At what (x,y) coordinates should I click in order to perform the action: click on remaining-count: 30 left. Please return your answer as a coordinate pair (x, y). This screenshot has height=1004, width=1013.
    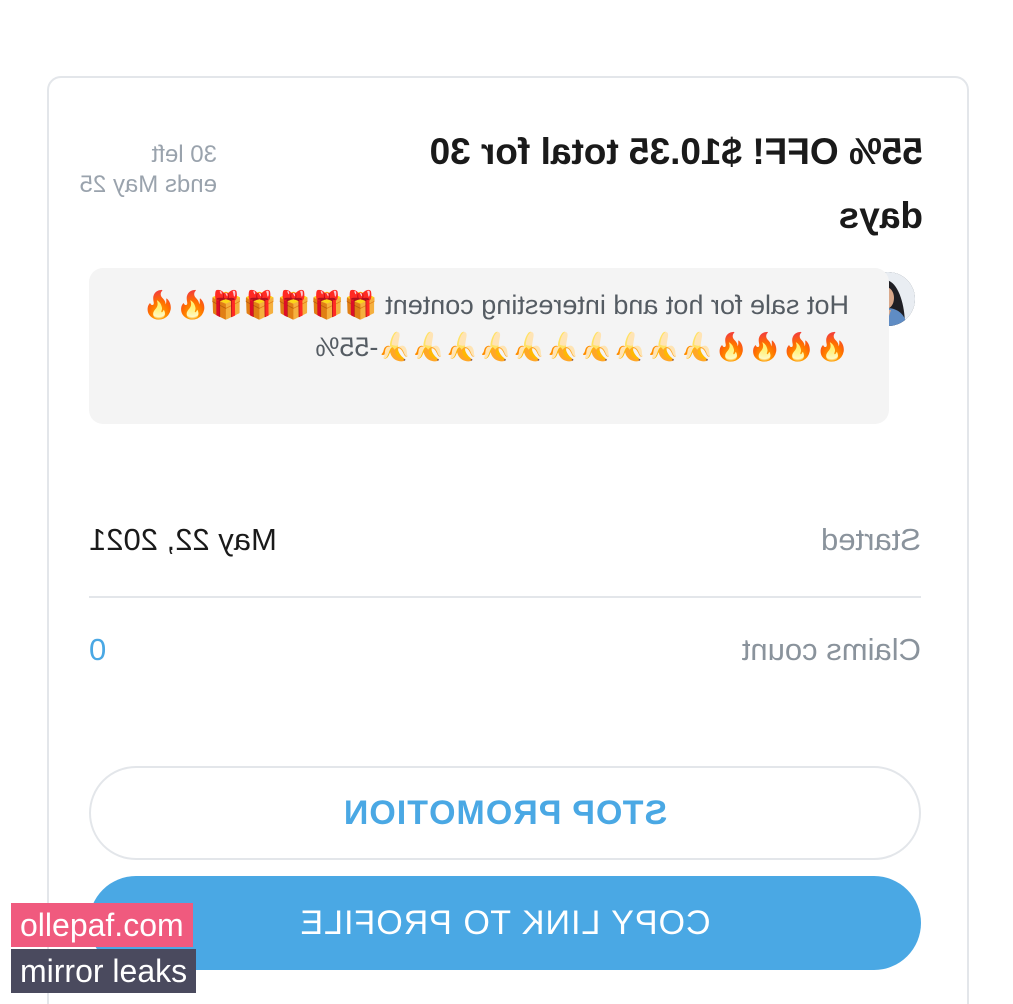
    Looking at the image, I should click on (184, 154).